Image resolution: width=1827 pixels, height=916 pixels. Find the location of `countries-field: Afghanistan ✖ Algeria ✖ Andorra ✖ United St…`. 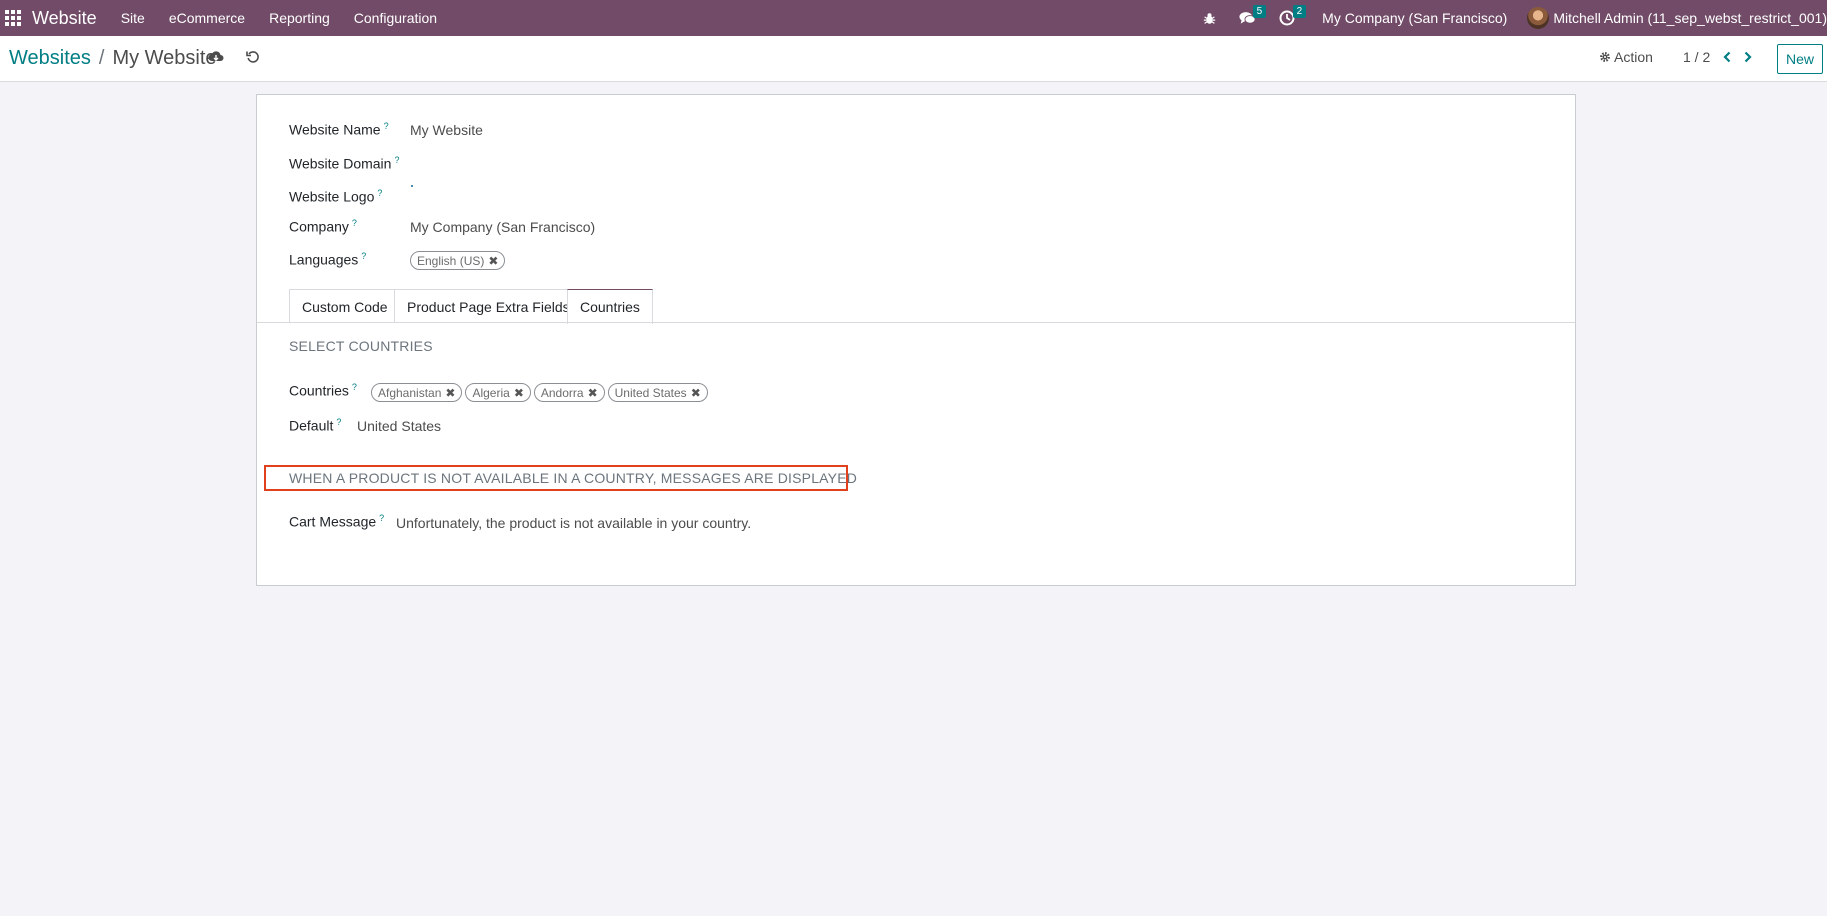

countries-field: Afghanistan ✖ Algeria ✖ Andorra ✖ United St… is located at coordinates (541, 392).